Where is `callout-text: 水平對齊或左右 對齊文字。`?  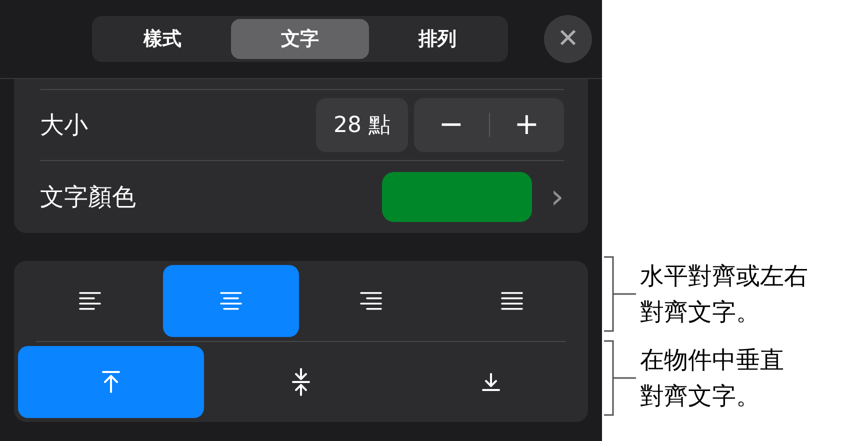
callout-text: 水平對齊或左右 對齊文字。 is located at coordinates (724, 294).